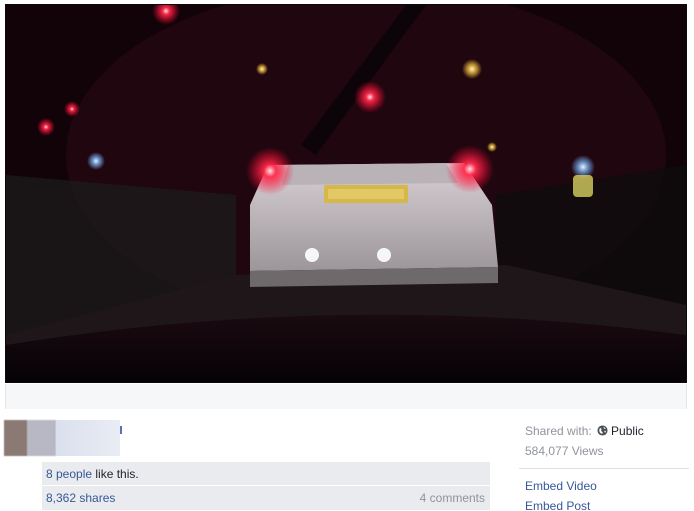 The width and height of the screenshot is (694, 511). I want to click on audience-public: Public, so click(627, 431).